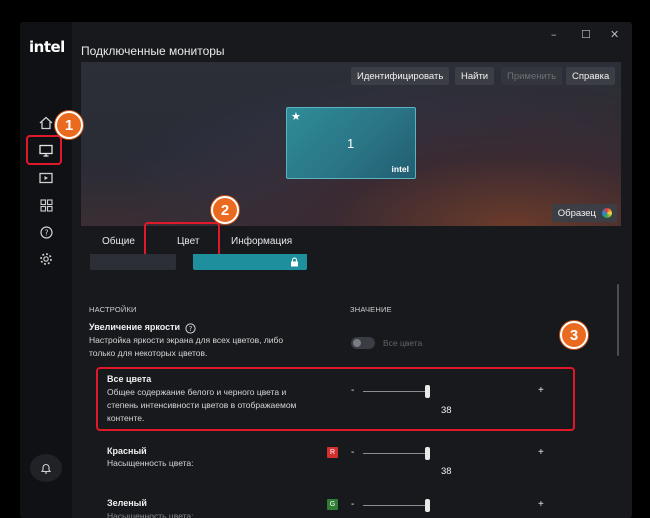 Image resolution: width=650 pixels, height=518 pixels. Describe the element at coordinates (475, 76) in the screenshot. I see `find-button: Найти` at that location.